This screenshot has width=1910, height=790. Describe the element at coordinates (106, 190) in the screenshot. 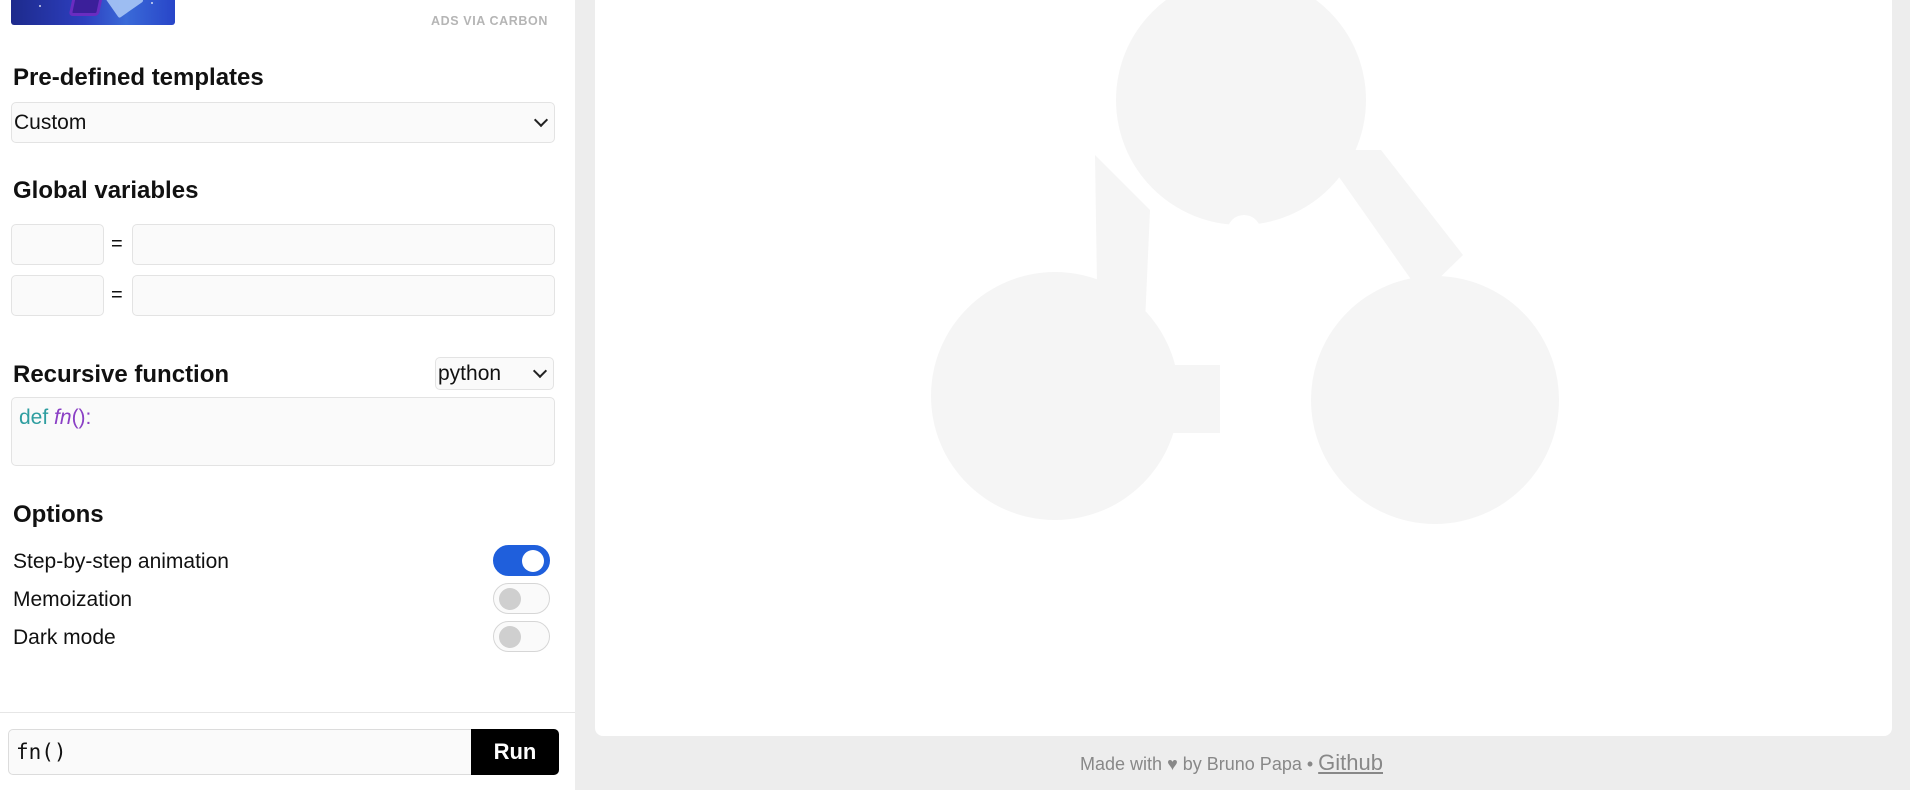

I see `globals-title: Global variables` at that location.